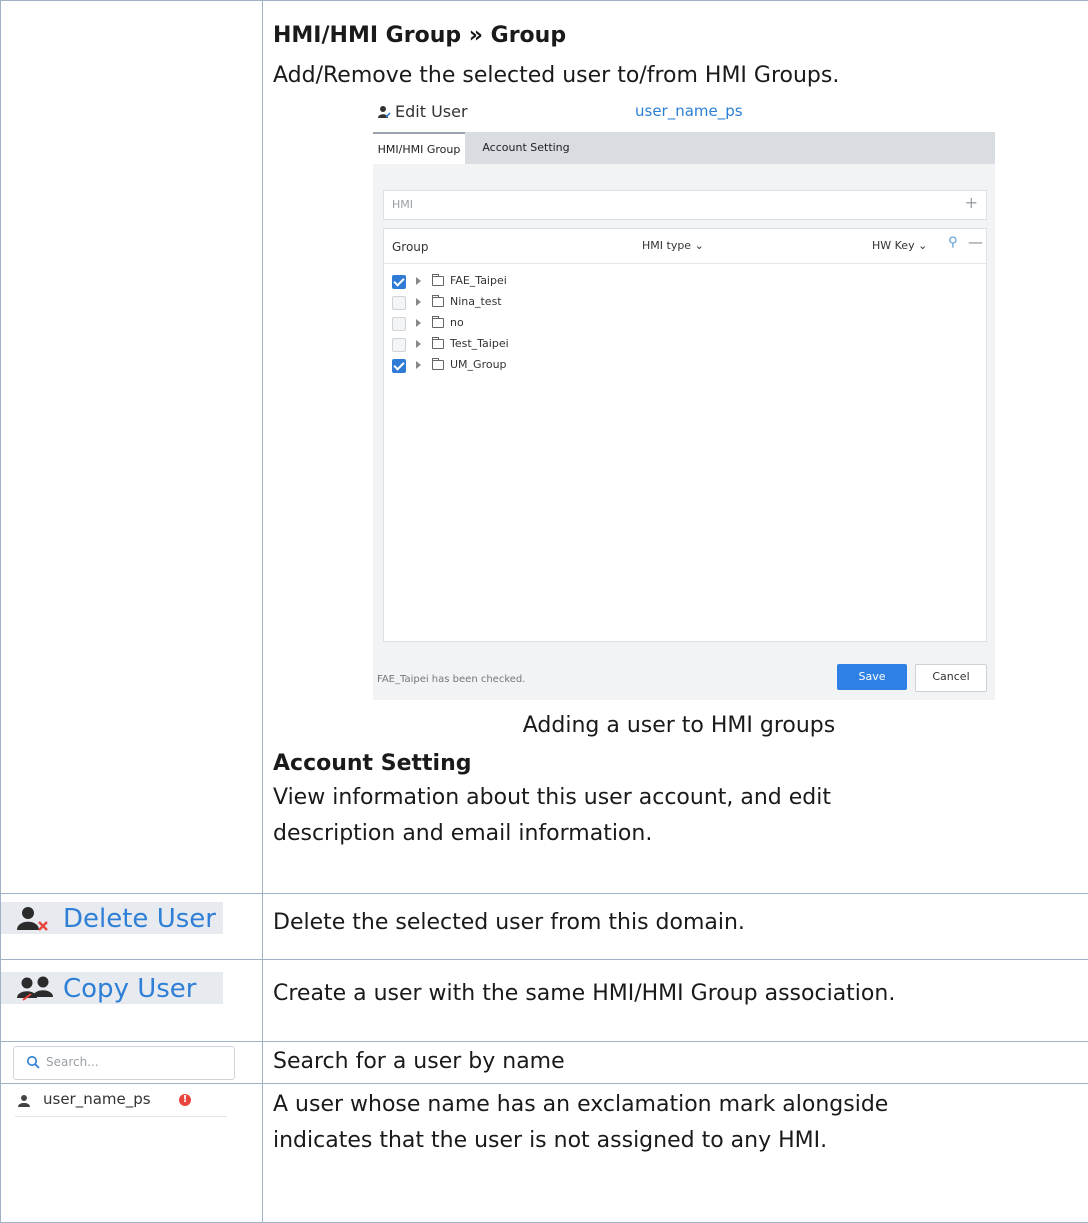  What do you see at coordinates (975, 242) in the screenshot?
I see `collapse-icon: —` at bounding box center [975, 242].